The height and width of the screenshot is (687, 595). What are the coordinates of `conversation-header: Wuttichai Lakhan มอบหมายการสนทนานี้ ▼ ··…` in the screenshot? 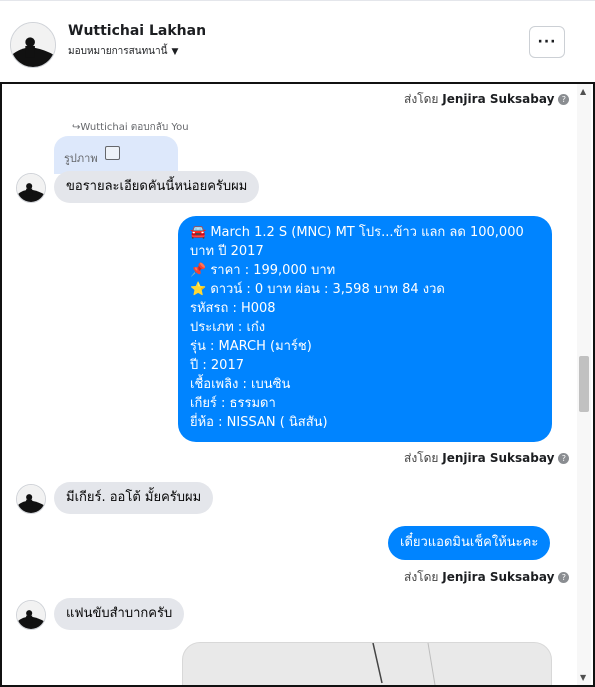 It's located at (297, 41).